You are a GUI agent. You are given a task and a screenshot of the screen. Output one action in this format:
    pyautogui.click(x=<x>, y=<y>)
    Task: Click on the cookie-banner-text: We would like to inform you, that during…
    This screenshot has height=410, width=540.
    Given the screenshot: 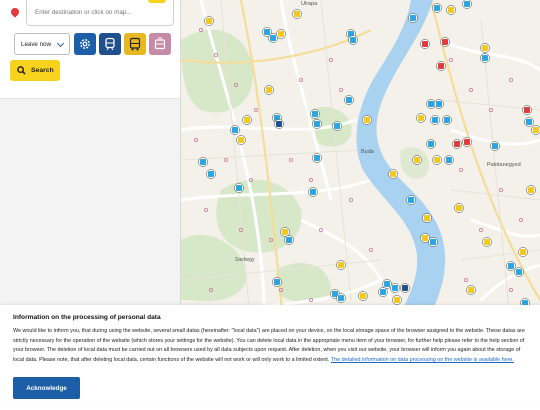 What is the action you would take?
    pyautogui.click(x=270, y=346)
    